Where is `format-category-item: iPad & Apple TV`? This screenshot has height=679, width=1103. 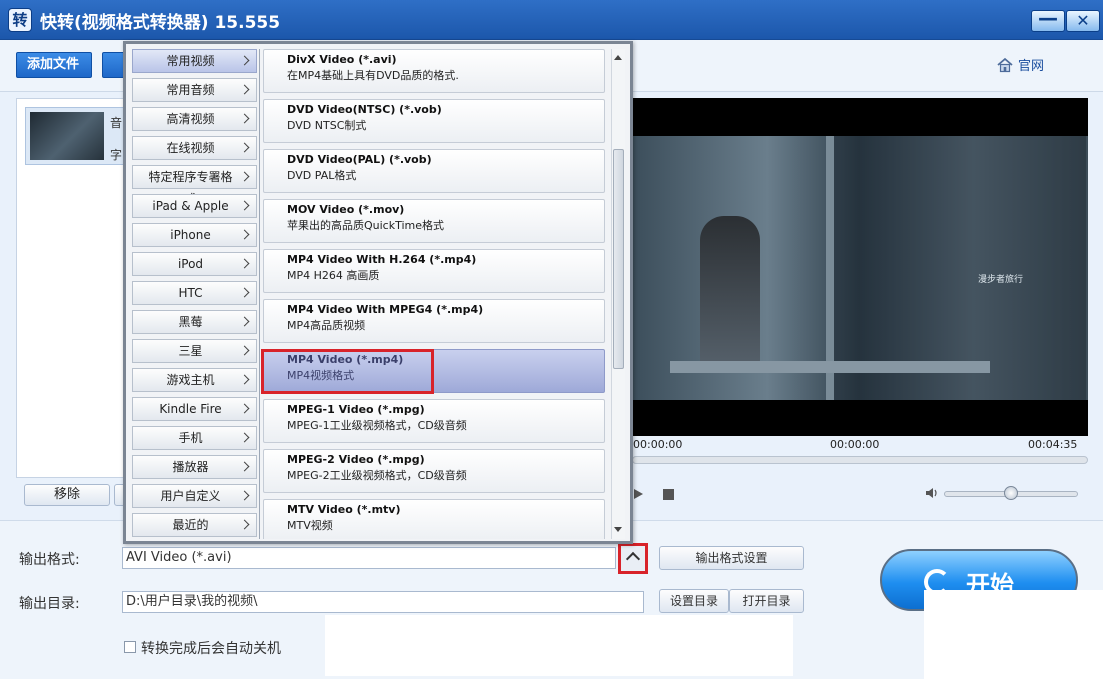 format-category-item: iPad & Apple TV is located at coordinates (194, 214).